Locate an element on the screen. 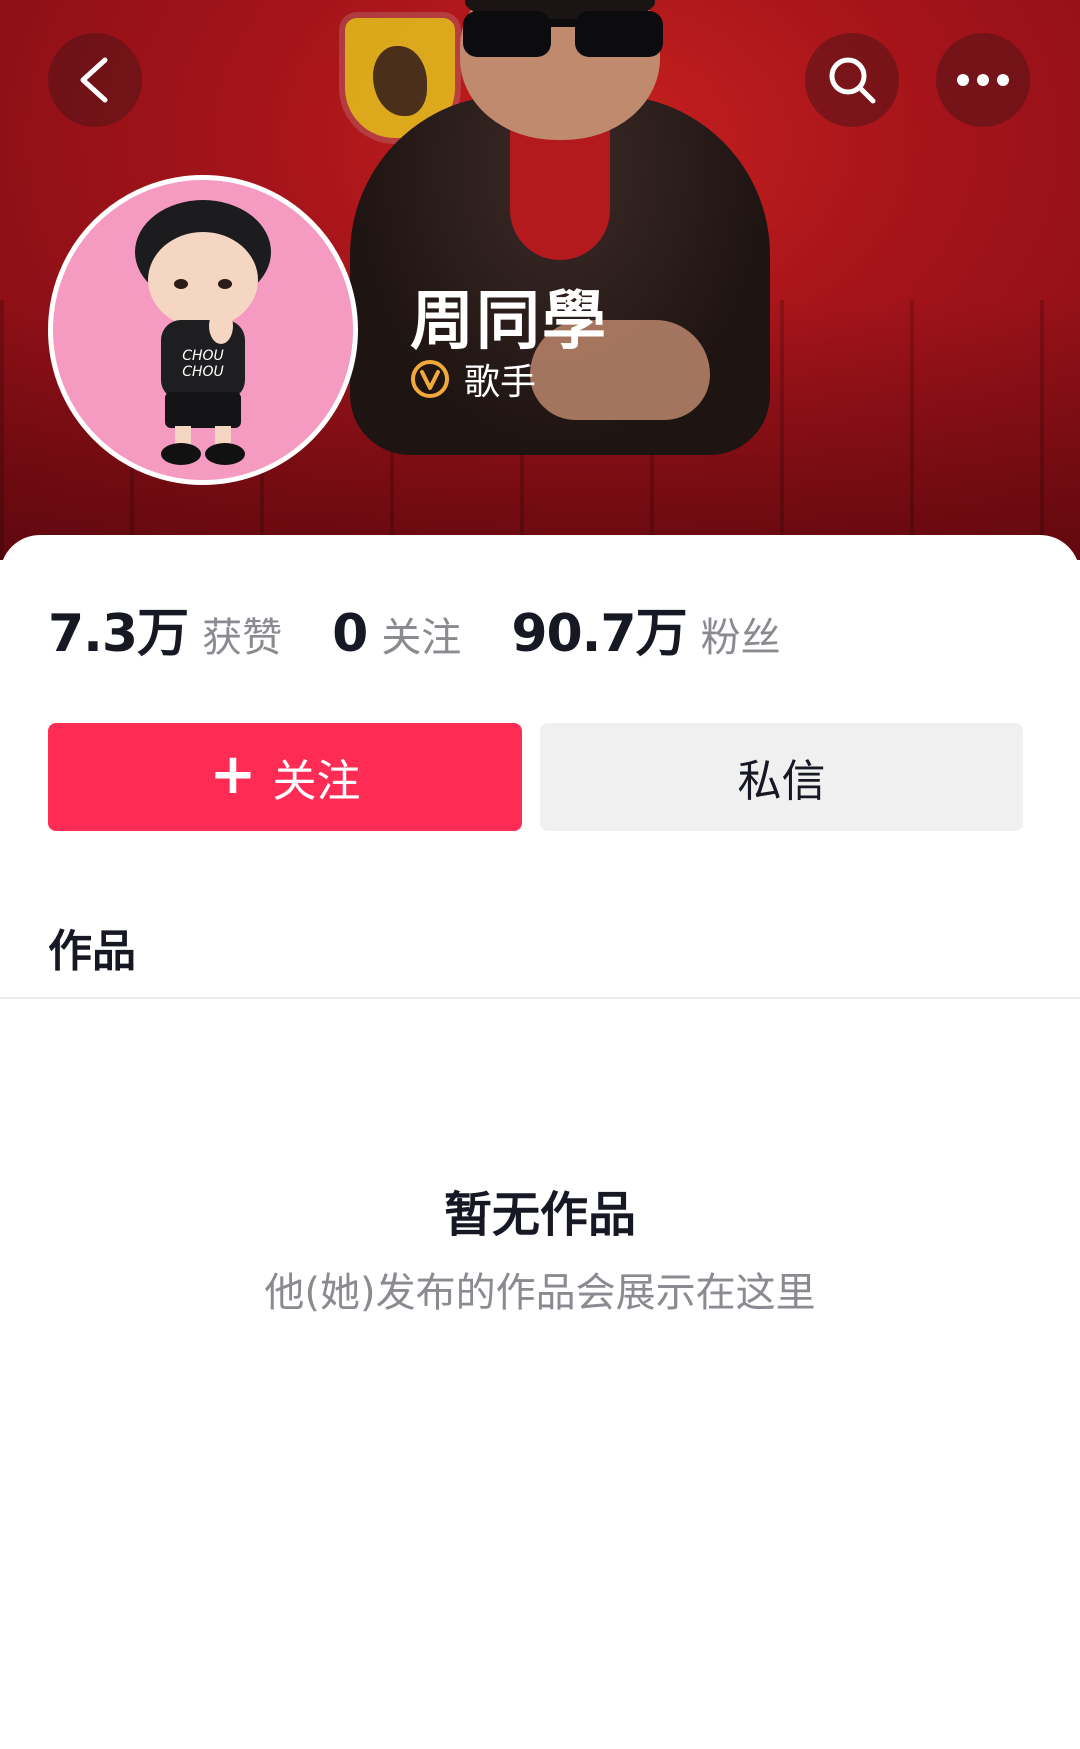 The width and height of the screenshot is (1080, 1749). sunglasses-shape is located at coordinates (563, 34).